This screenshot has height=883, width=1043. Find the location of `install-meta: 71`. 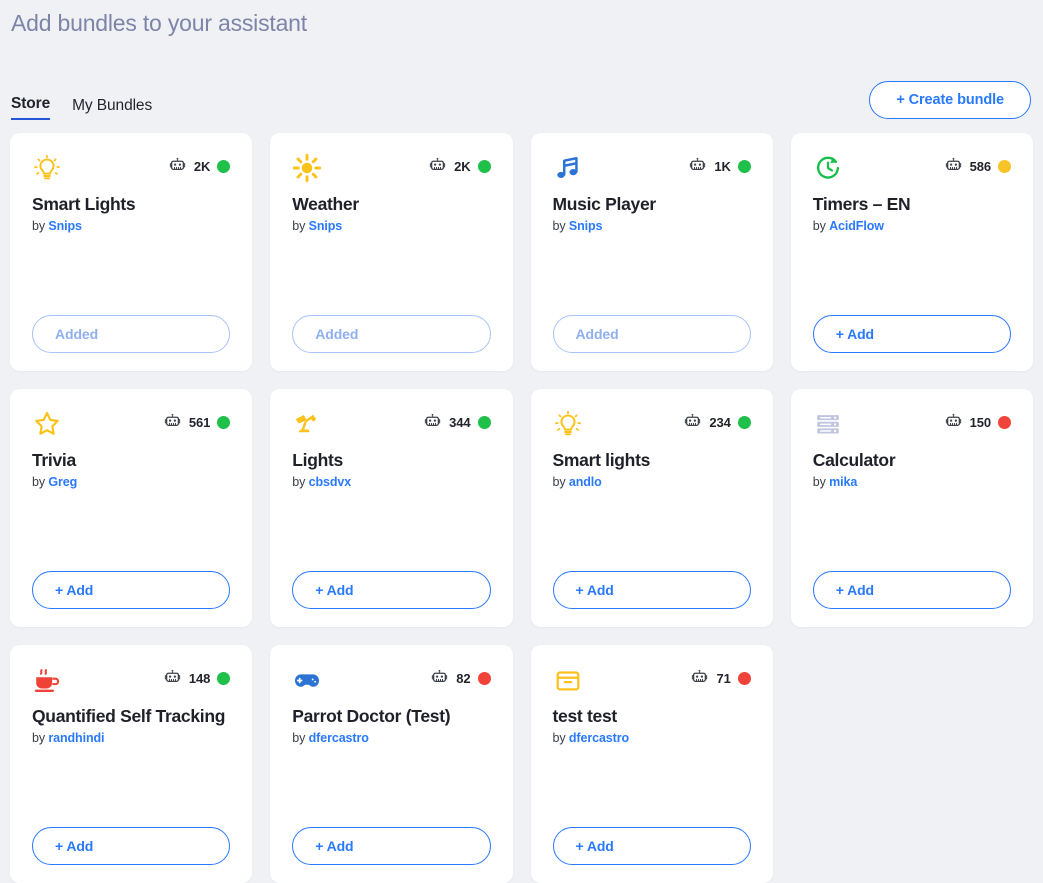

install-meta: 71 is located at coordinates (720, 676).